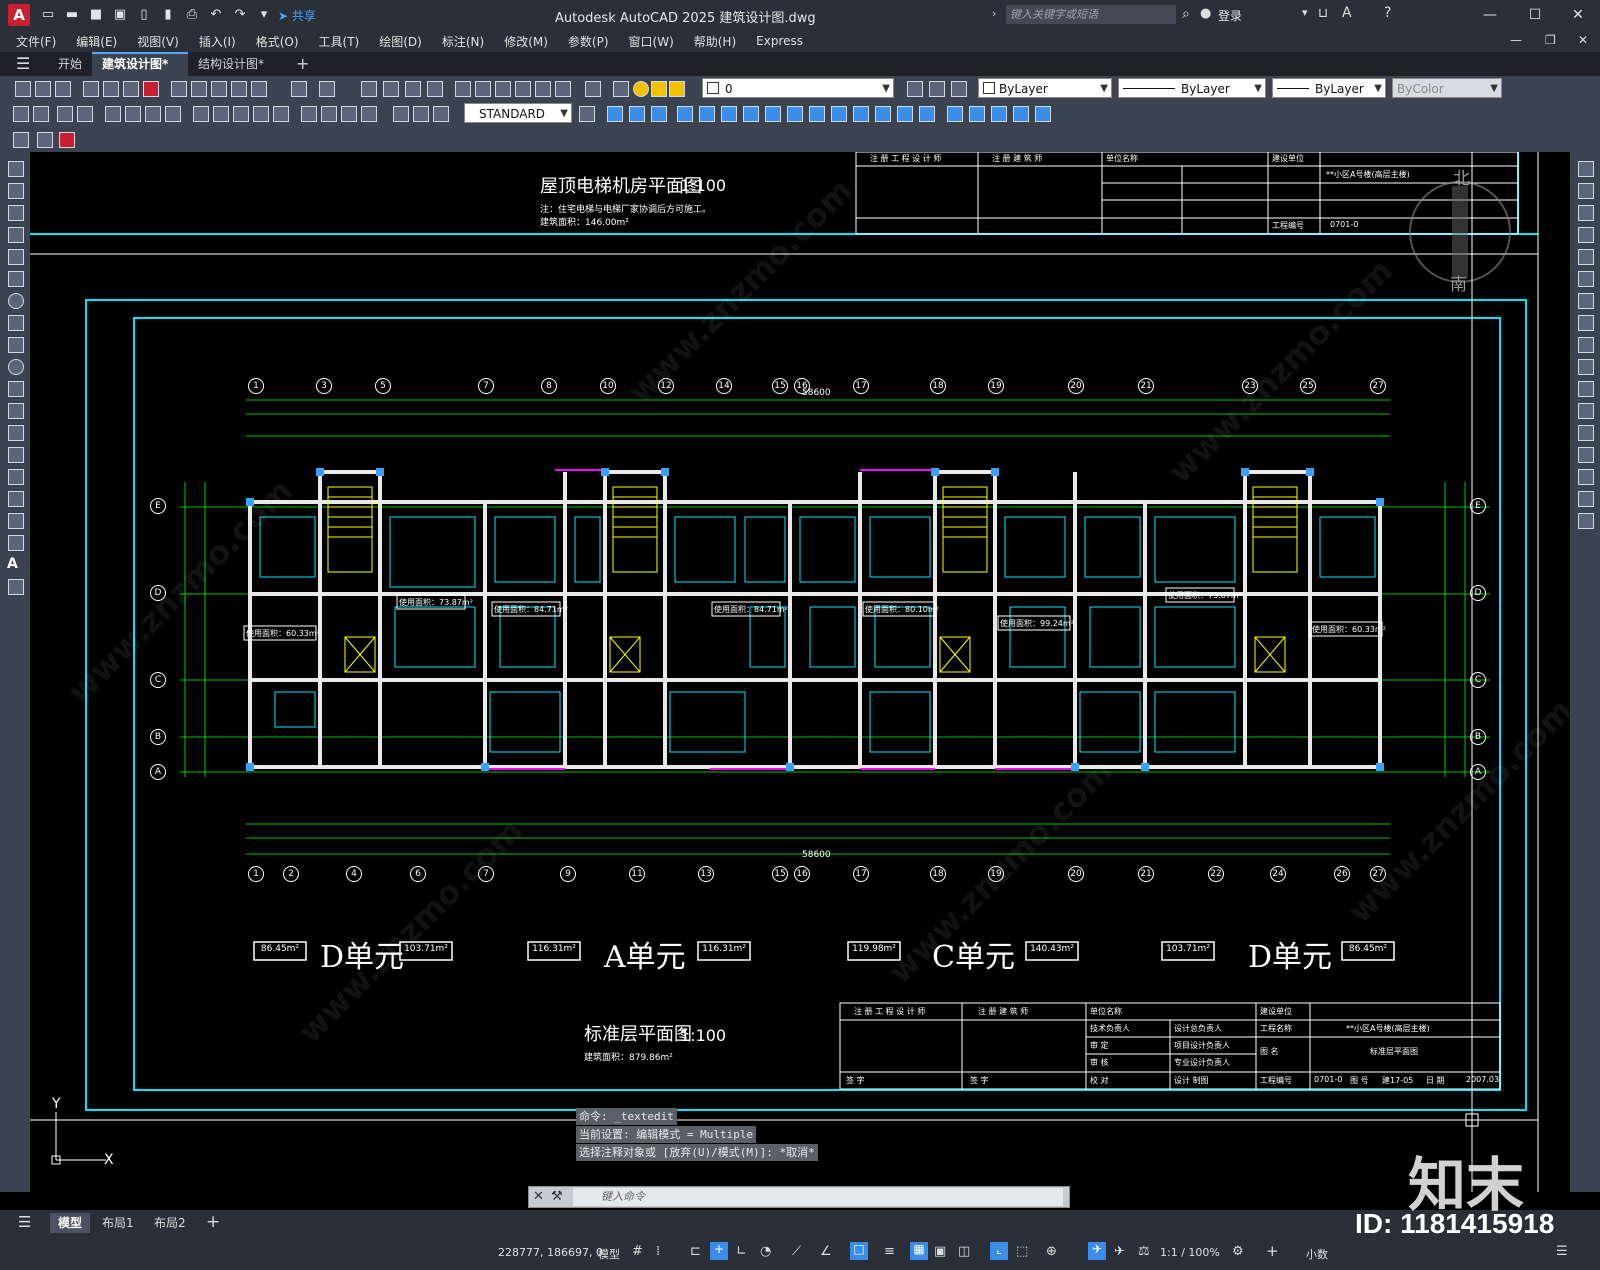 The image size is (1600, 1270). I want to click on table-icon, so click(15, 542).